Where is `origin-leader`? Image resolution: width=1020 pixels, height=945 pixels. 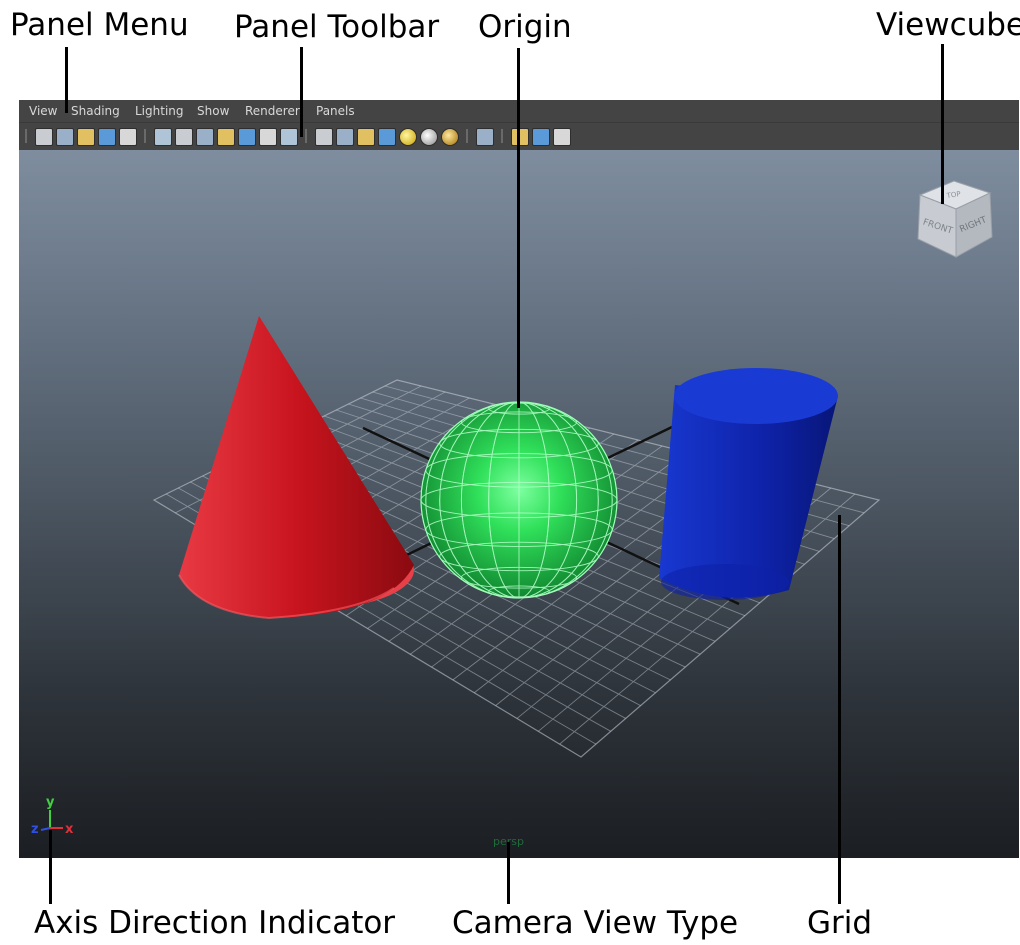 origin-leader is located at coordinates (518, 228).